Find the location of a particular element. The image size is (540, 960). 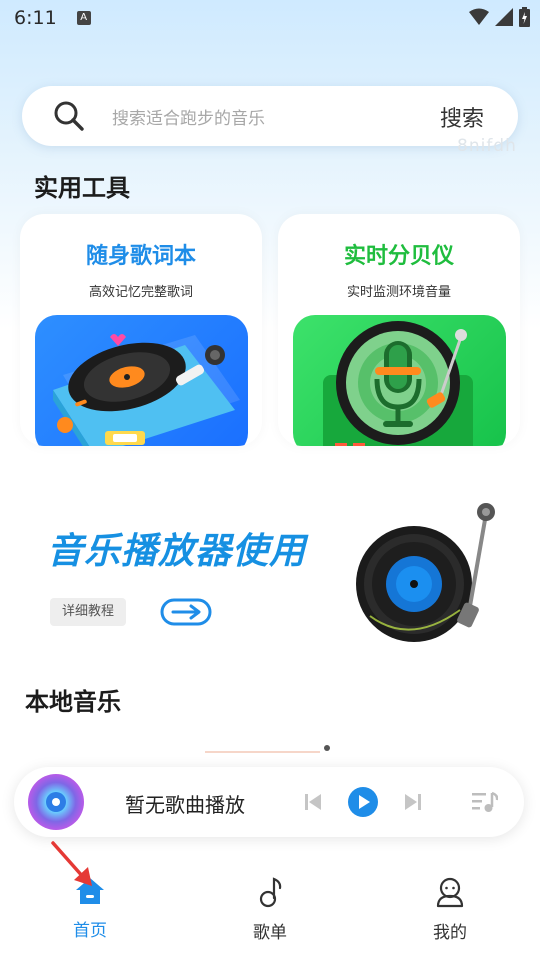

notification-badge: A is located at coordinates (83, 18).